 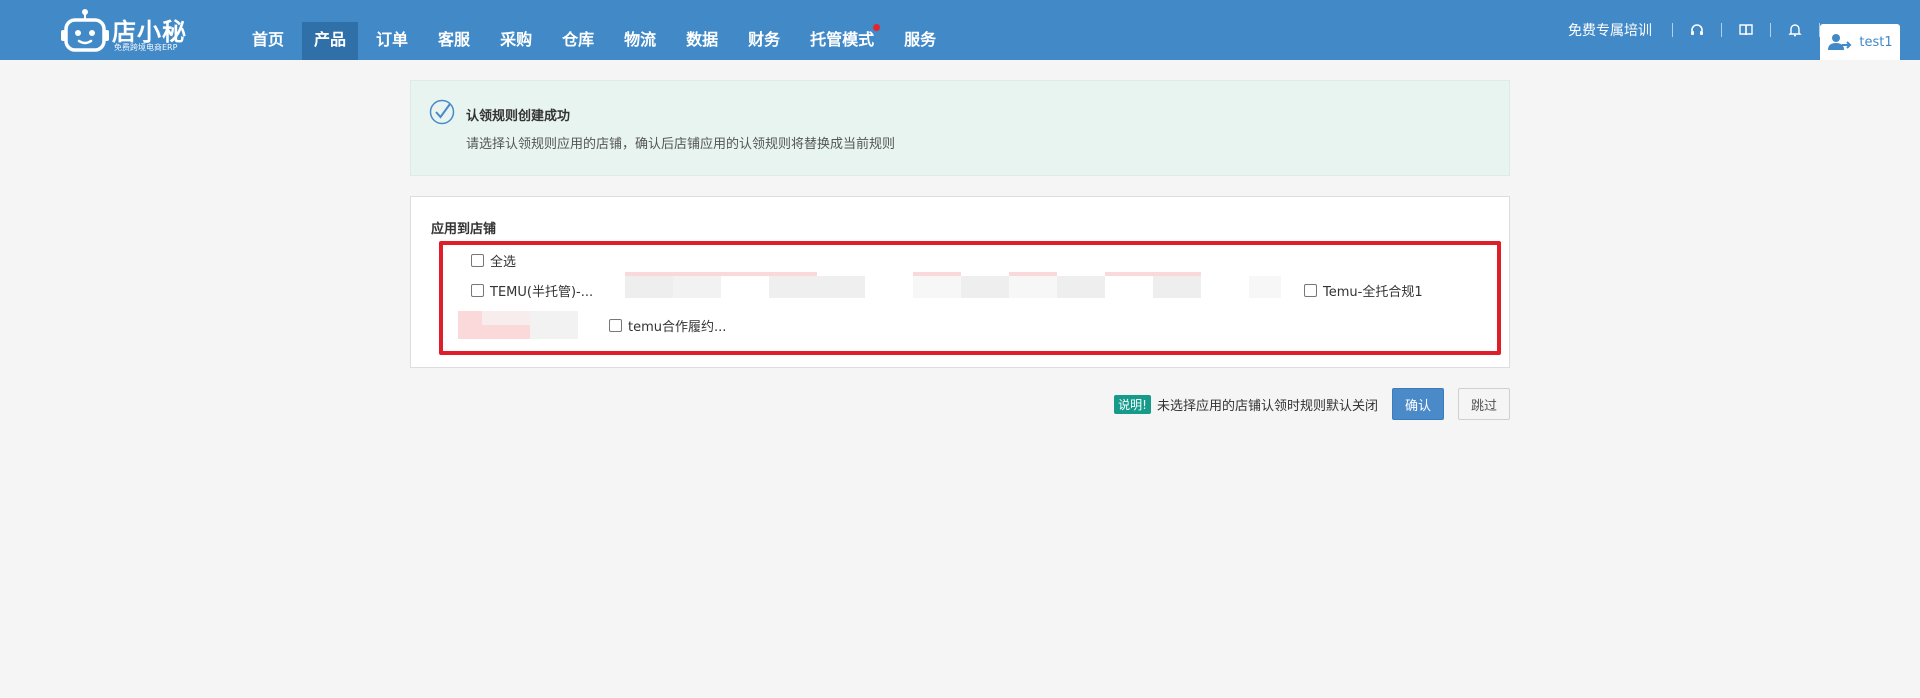 What do you see at coordinates (764, 41) in the screenshot?
I see `nav-finance: 财务` at bounding box center [764, 41].